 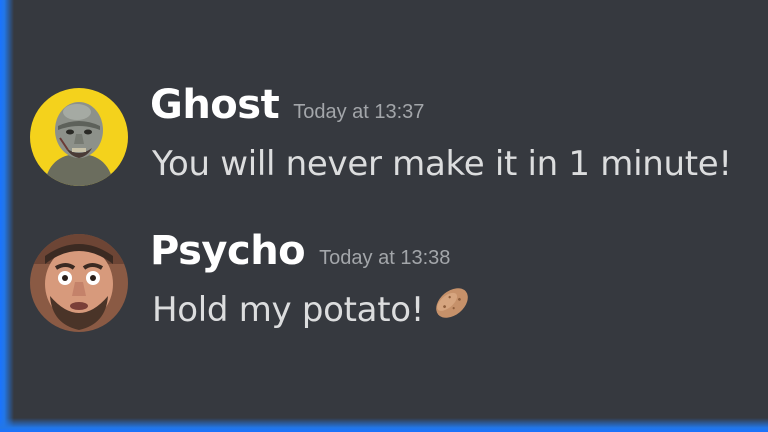 What do you see at coordinates (385, 258) in the screenshot?
I see `timestamp: Today at 13:38` at bounding box center [385, 258].